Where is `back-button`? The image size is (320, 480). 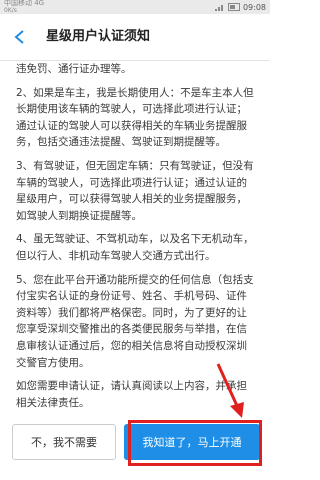
back-button is located at coordinates (20, 37).